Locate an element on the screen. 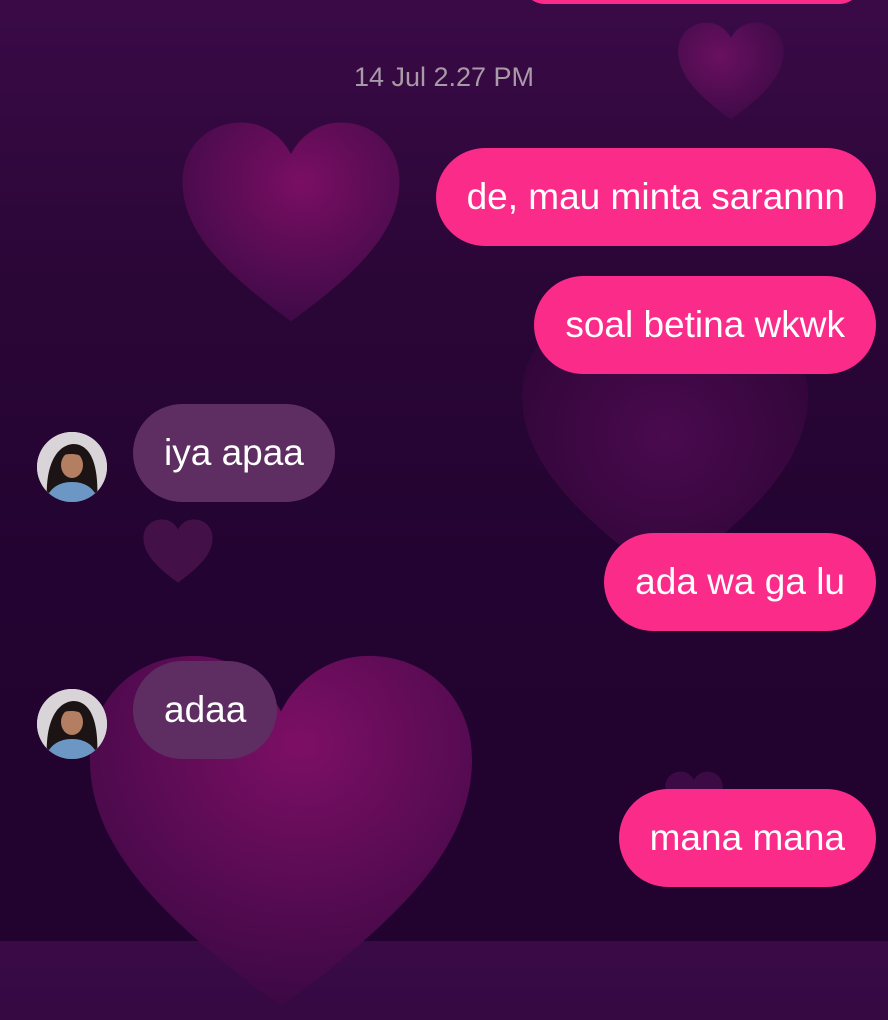  message-bubble-outgoing: mana mana is located at coordinates (747, 838).